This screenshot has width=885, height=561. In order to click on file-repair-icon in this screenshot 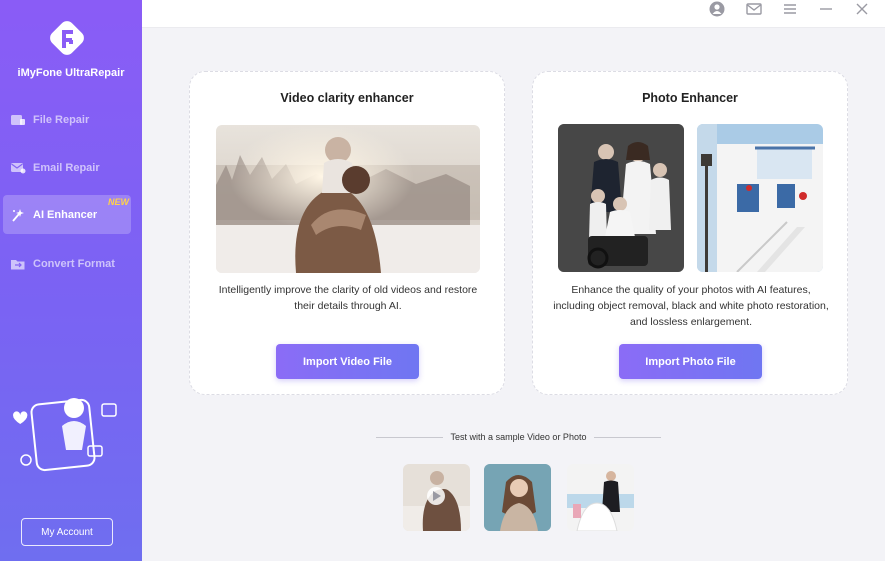, I will do `click(18, 120)`.